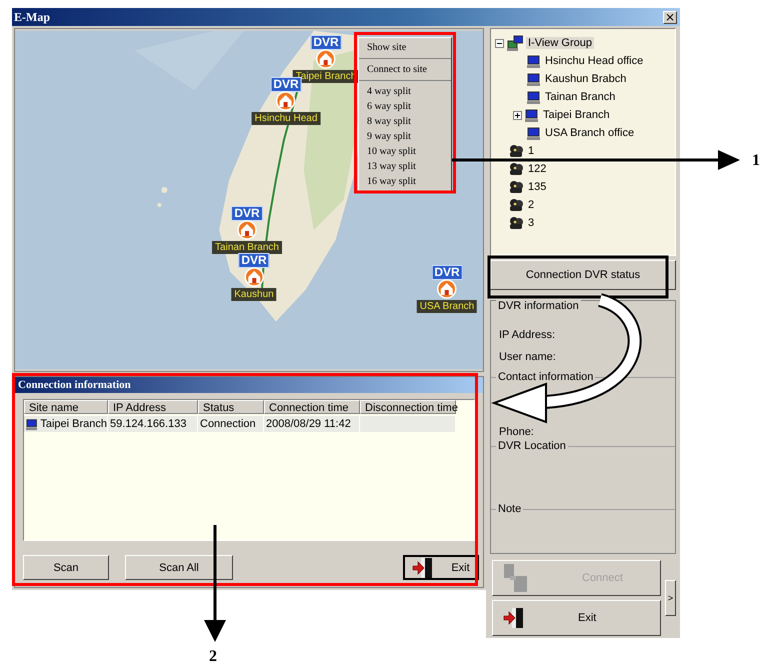  I want to click on tree-item: 3, so click(531, 223).